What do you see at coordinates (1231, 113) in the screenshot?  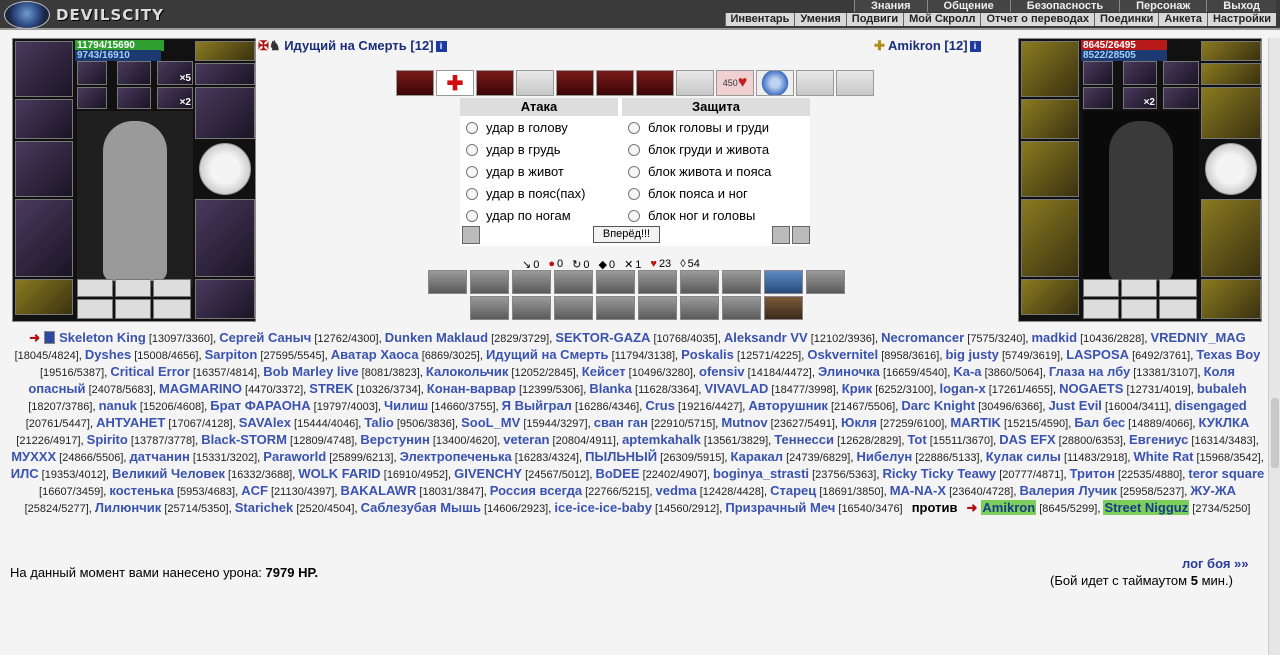 I see `belt-slot` at bounding box center [1231, 113].